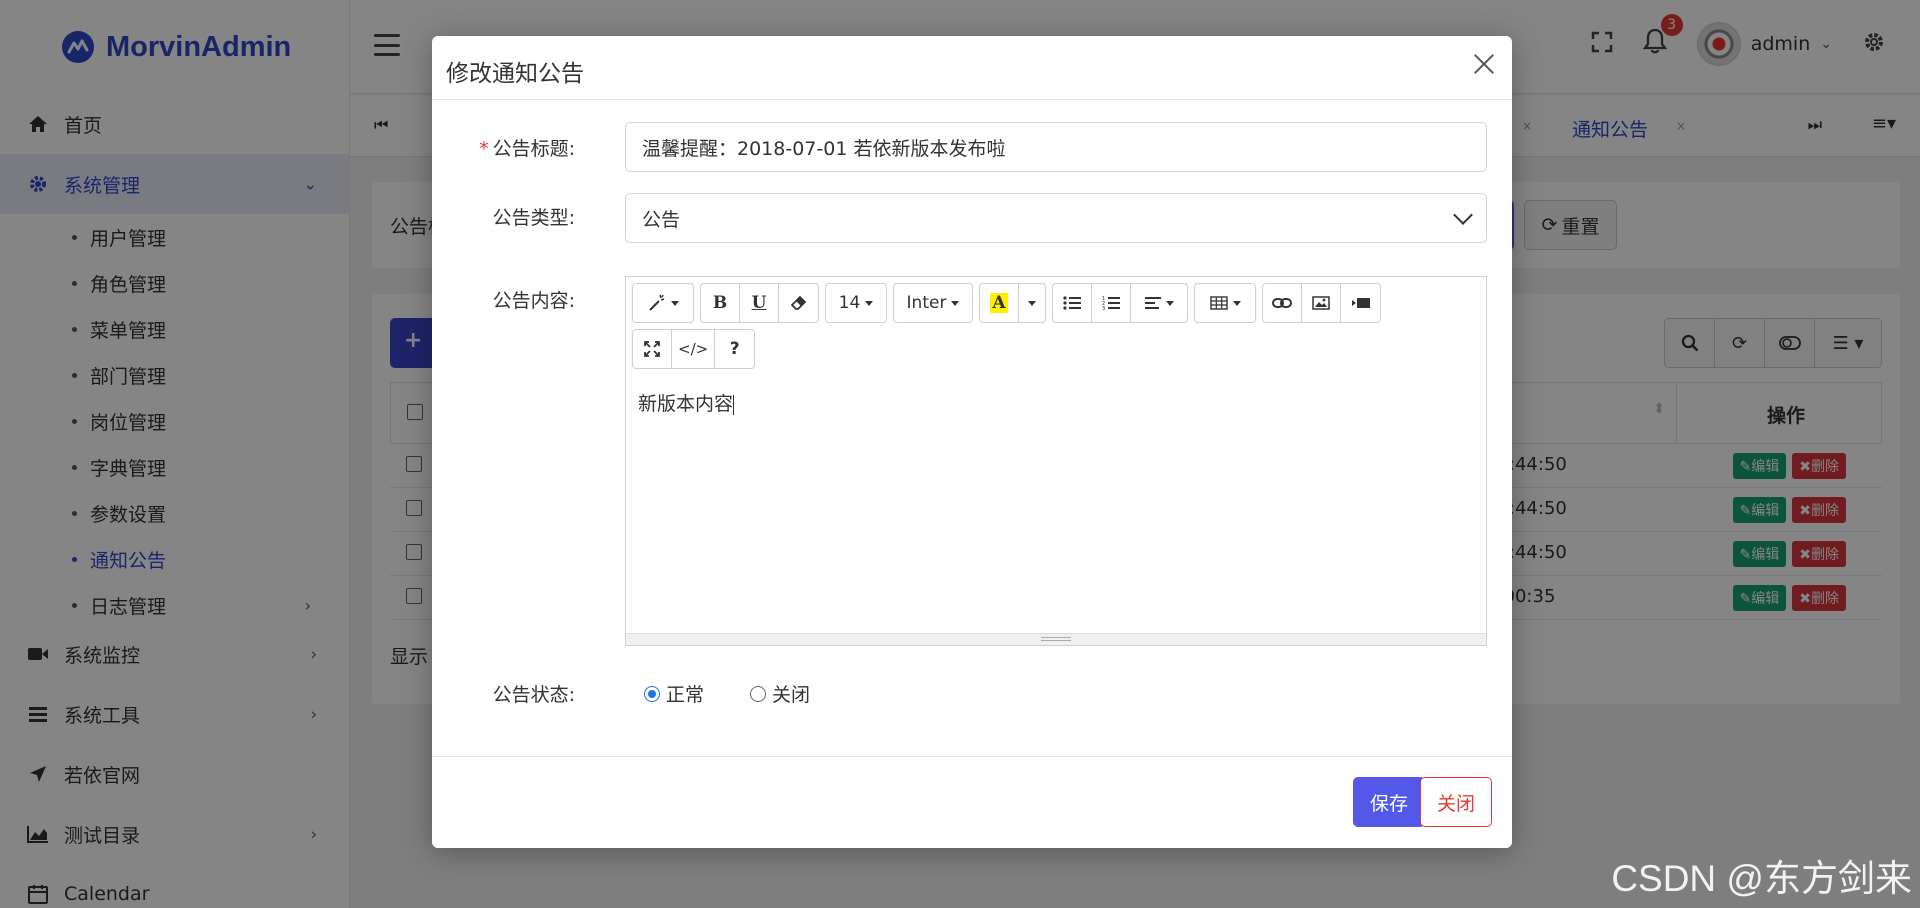 The image size is (1920, 908). What do you see at coordinates (1056, 329) in the screenshot?
I see `editor-toolbar: B U 14 Inter A 1 2 3 </> ?` at bounding box center [1056, 329].